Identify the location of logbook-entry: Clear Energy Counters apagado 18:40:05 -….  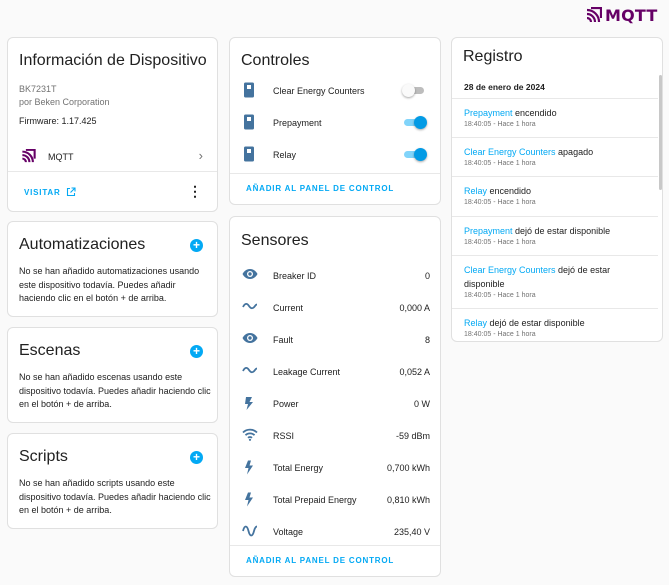
(555, 152).